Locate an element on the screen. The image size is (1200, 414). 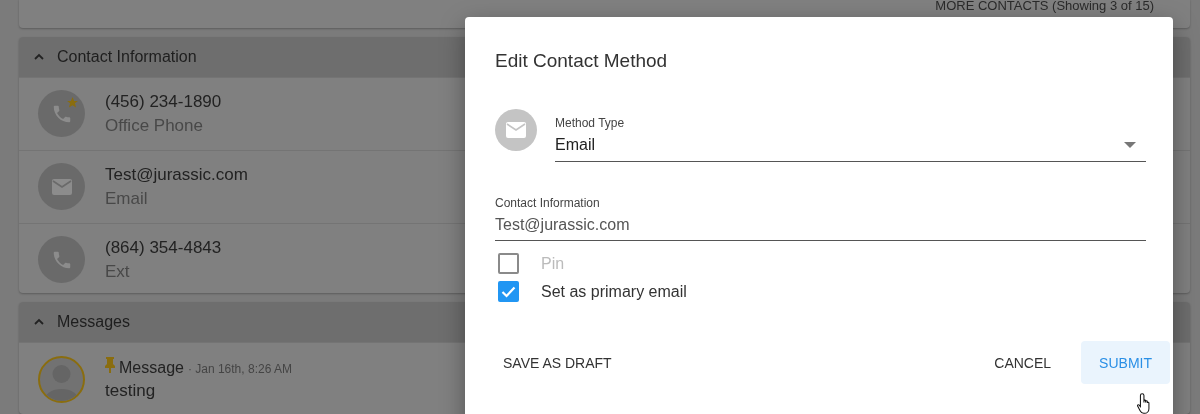
dropdown-caret-icon is located at coordinates (1130, 145).